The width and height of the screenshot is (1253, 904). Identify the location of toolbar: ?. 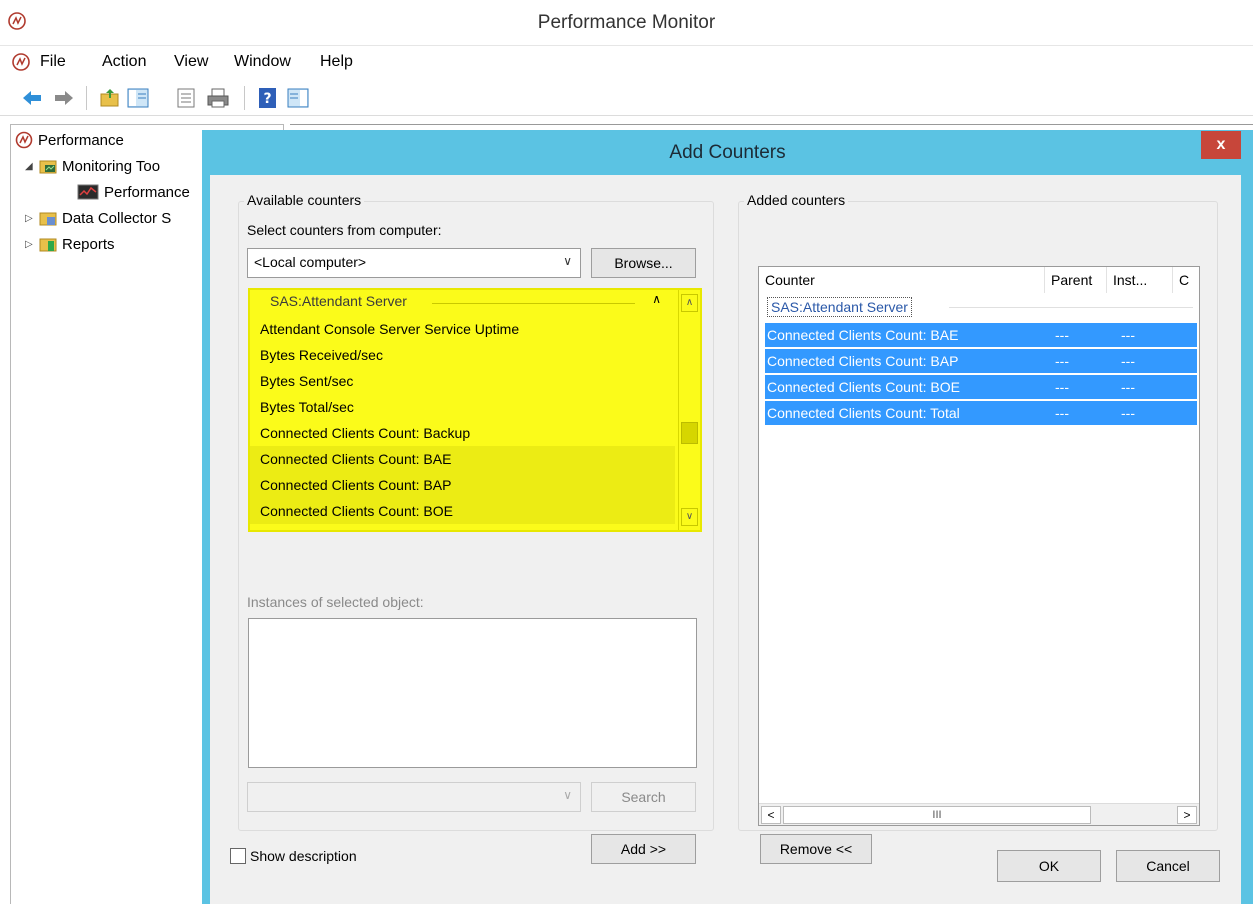
(626, 98).